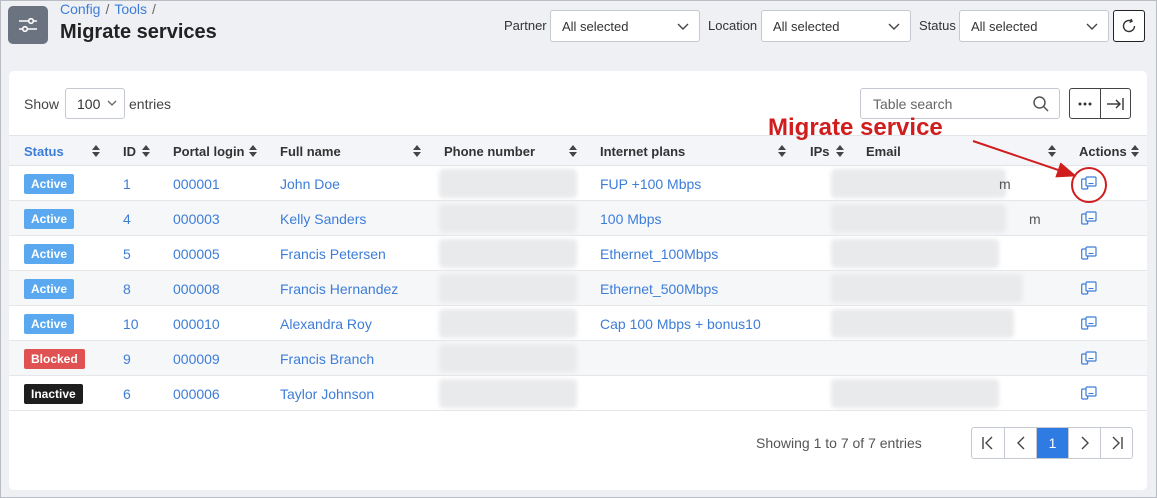 The width and height of the screenshot is (1157, 498). I want to click on row-full-name: Francis Hernandez, so click(339, 289).